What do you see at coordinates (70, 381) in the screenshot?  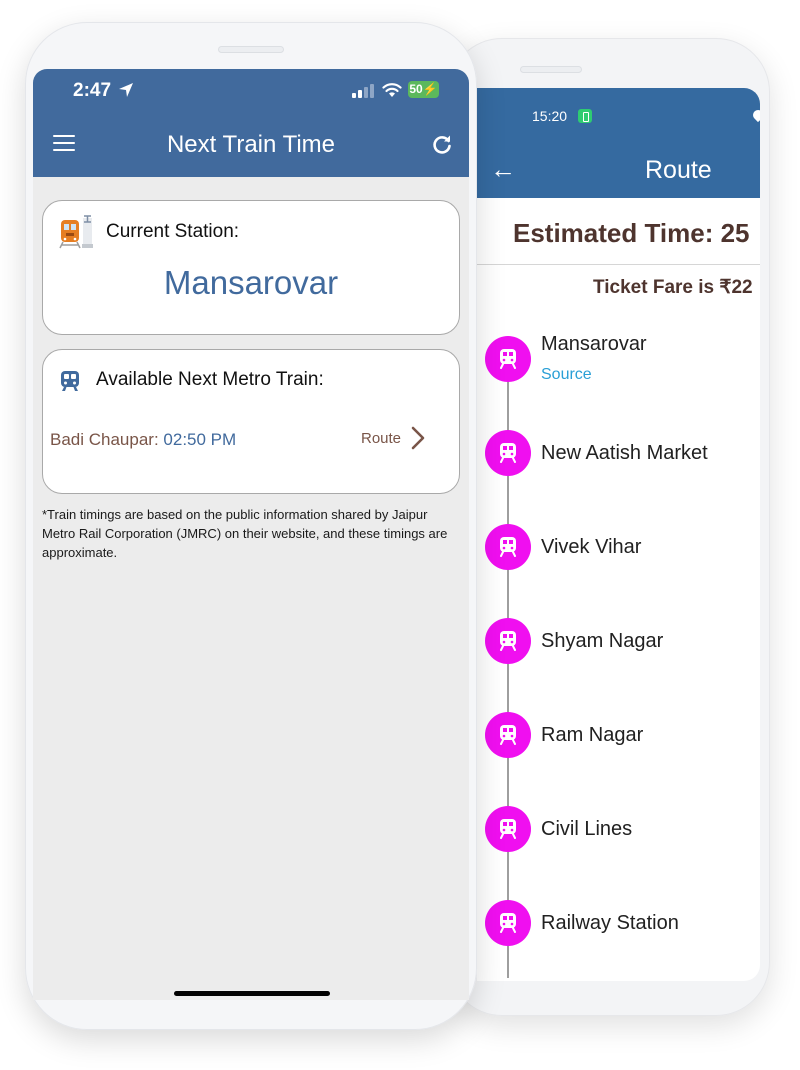 I see `metro-train-icon` at bounding box center [70, 381].